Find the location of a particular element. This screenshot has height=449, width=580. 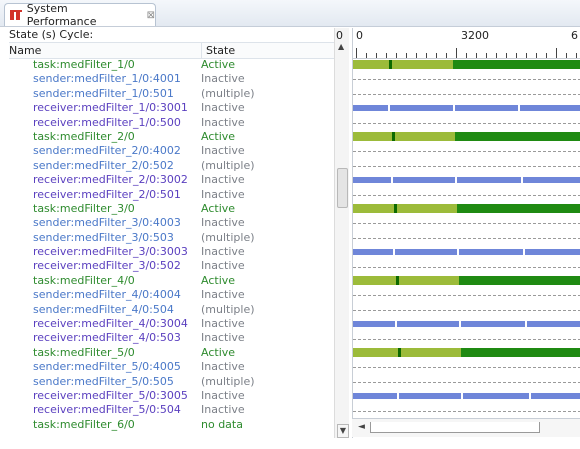

row-name: task:medFilter_2/0 is located at coordinates (84, 136).